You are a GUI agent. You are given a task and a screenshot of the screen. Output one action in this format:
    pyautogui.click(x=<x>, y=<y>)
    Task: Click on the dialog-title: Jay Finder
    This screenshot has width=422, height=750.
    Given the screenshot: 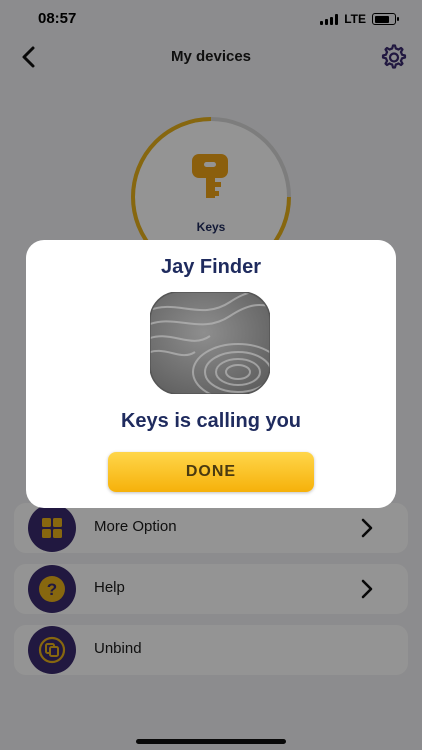 What is the action you would take?
    pyautogui.click(x=211, y=267)
    